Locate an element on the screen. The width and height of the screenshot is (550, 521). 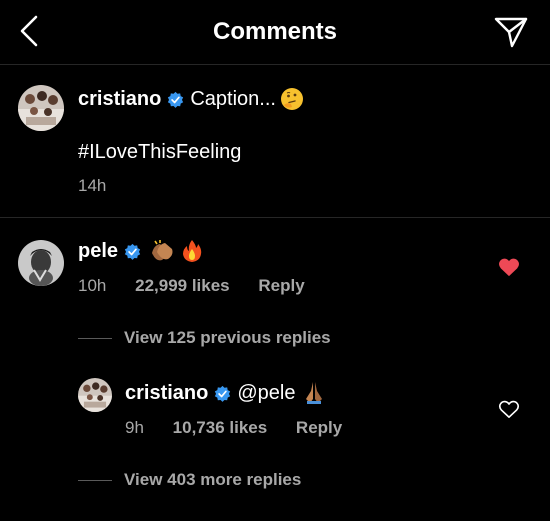
reply-meta: 9h 10,736 likes Reply is located at coordinates (245, 428).